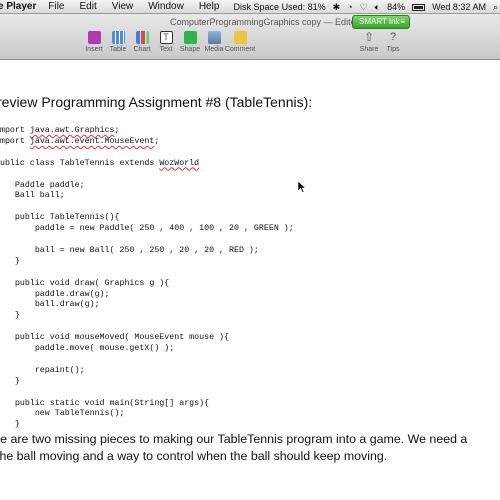  I want to click on code-line: new TableTennis();, so click(62, 414).